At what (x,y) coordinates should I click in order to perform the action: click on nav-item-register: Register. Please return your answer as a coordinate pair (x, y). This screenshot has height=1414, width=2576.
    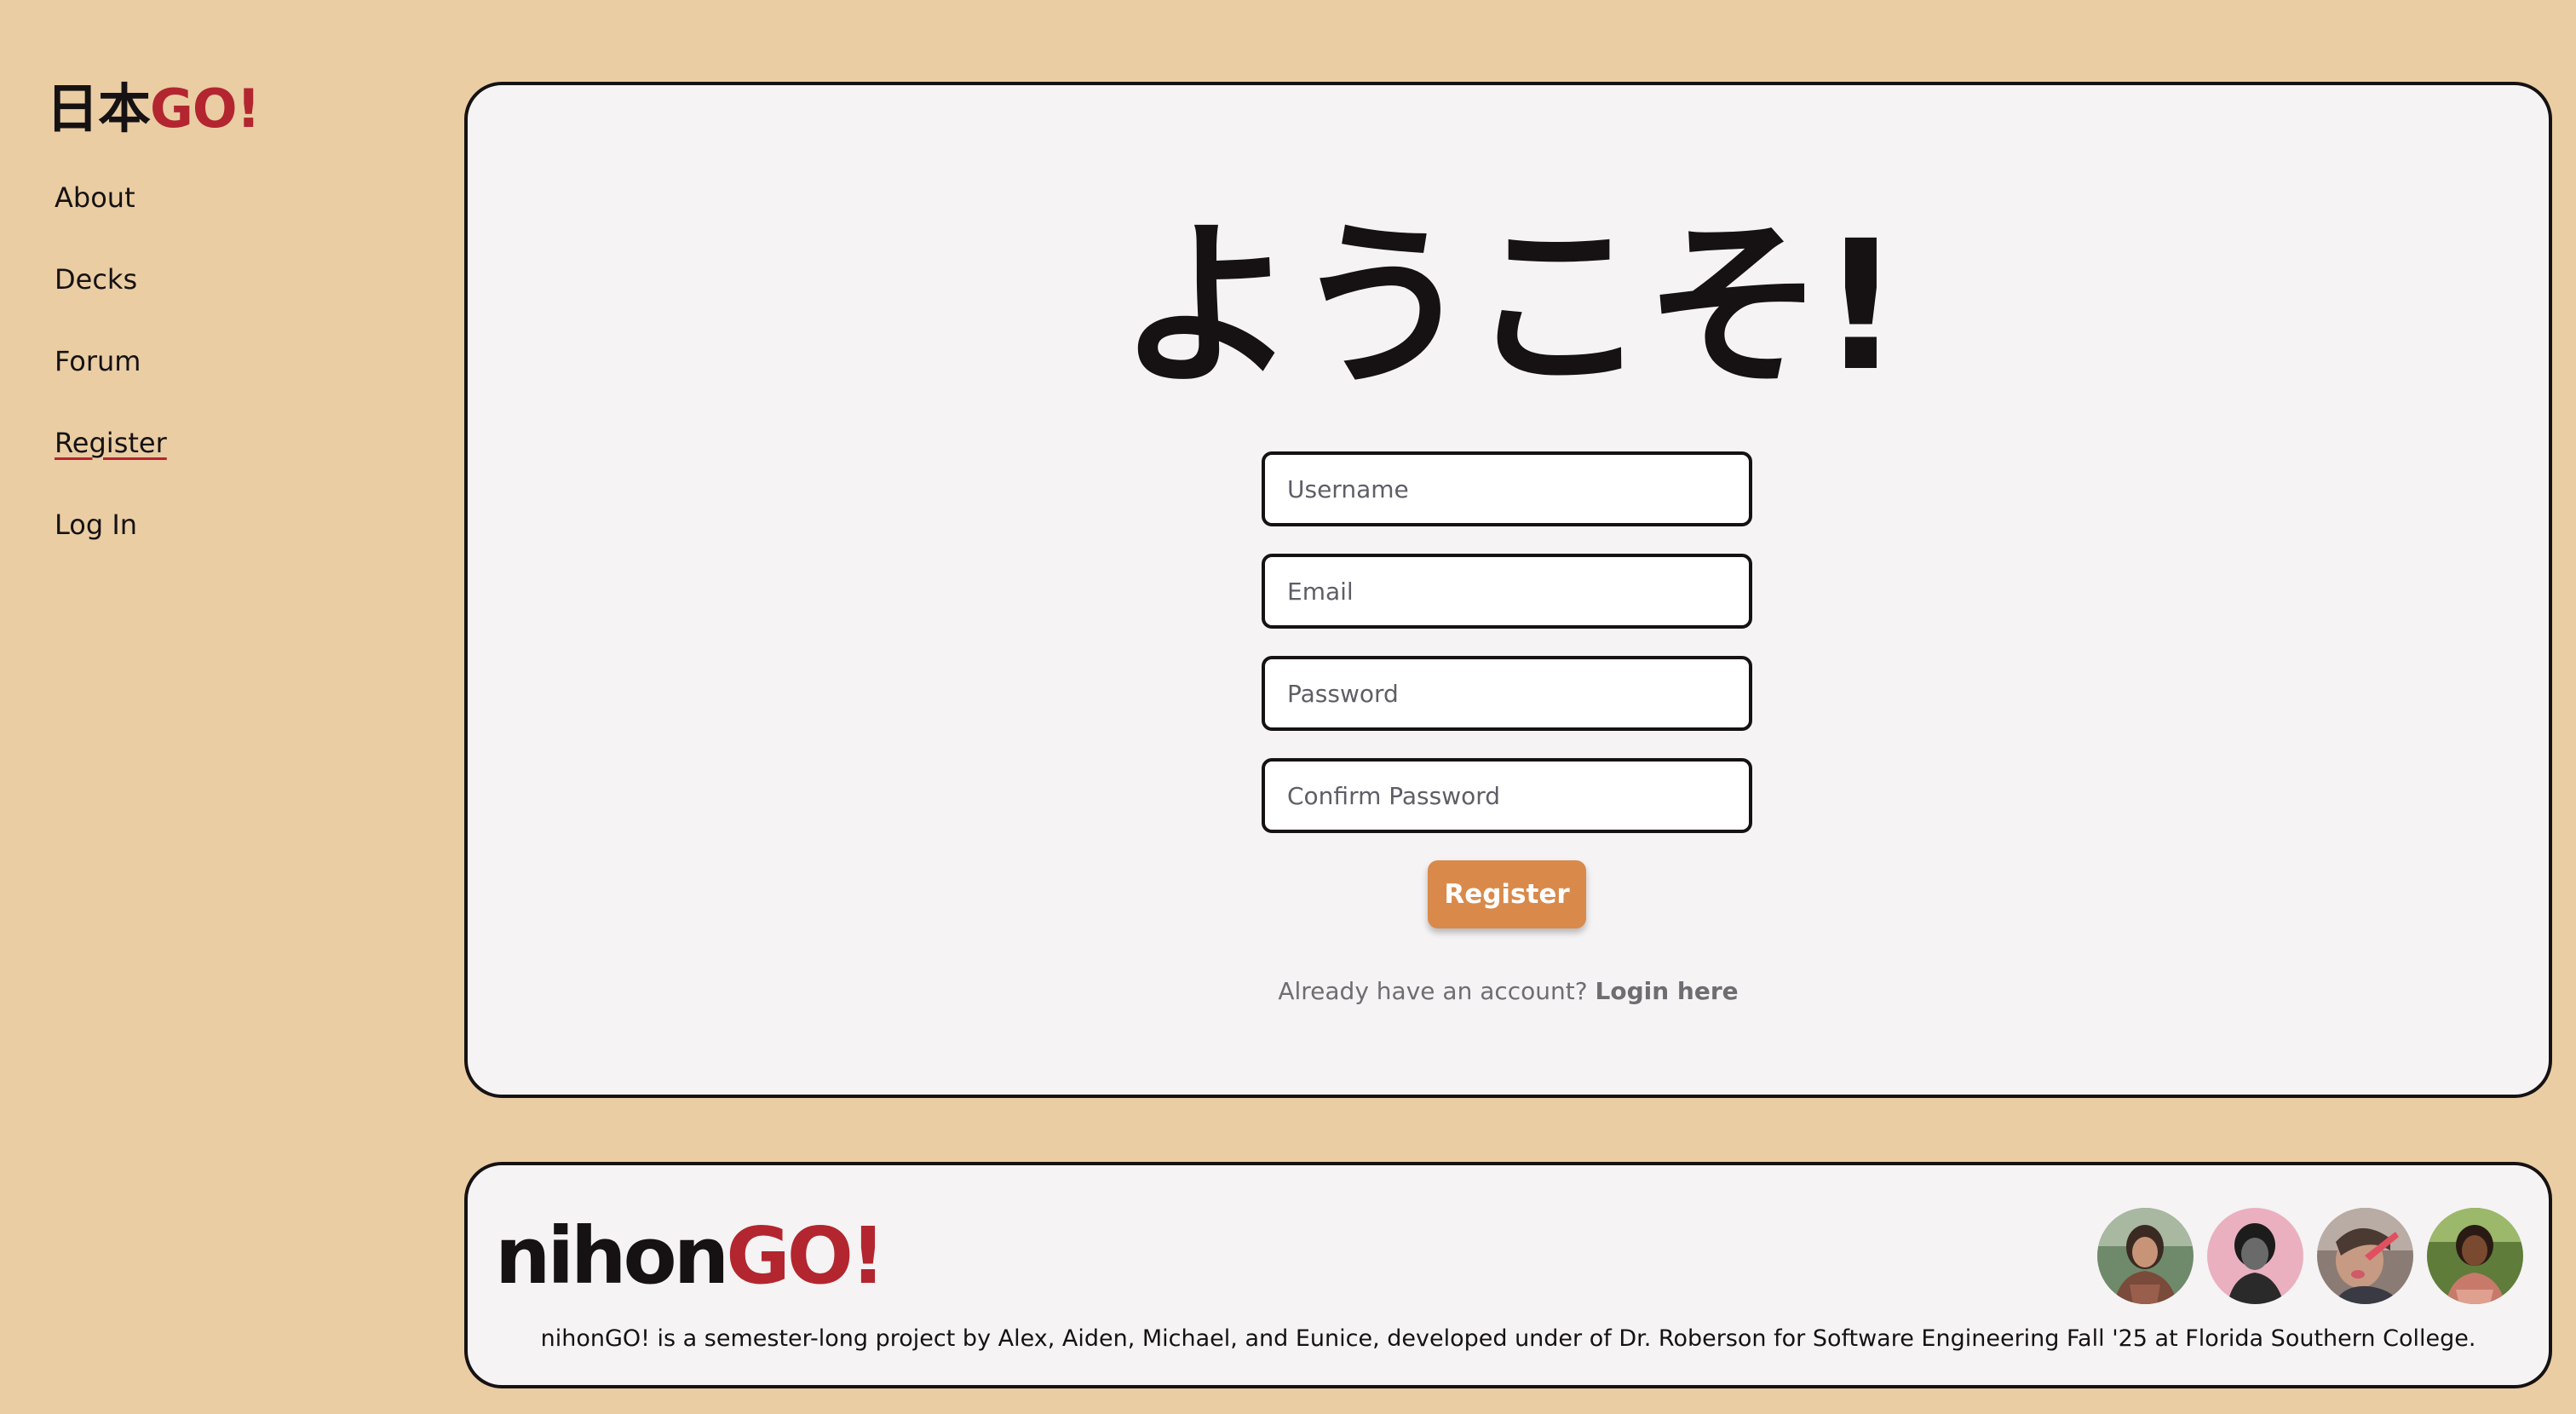
    Looking at the image, I should click on (111, 442).